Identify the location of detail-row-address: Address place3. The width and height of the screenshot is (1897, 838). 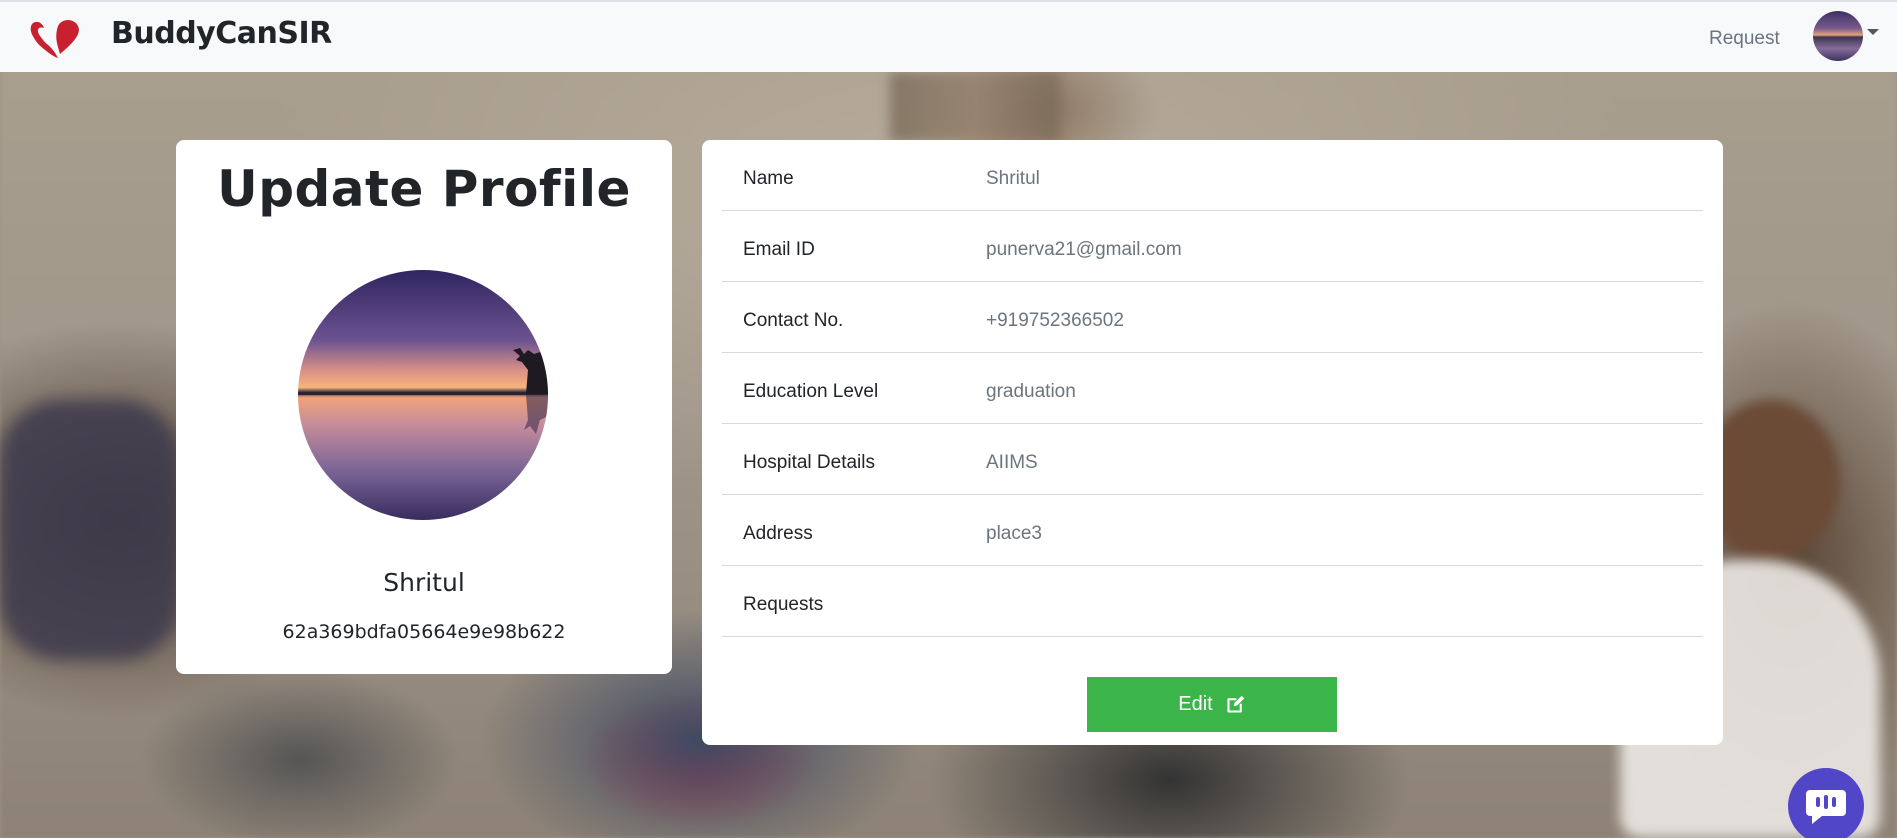
(1212, 530).